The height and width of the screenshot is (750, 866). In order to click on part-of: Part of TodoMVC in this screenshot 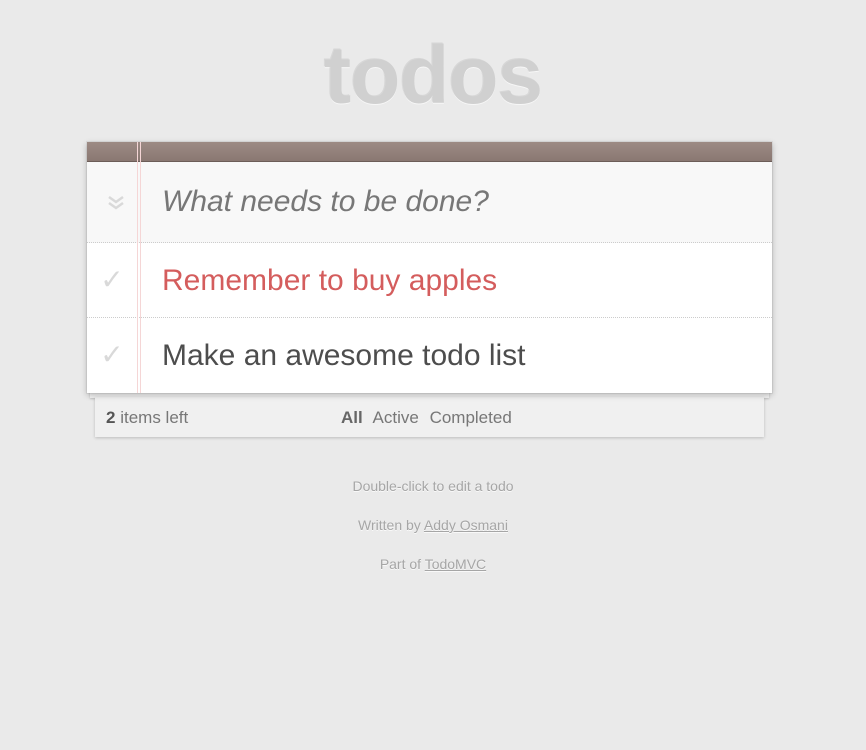, I will do `click(433, 564)`.